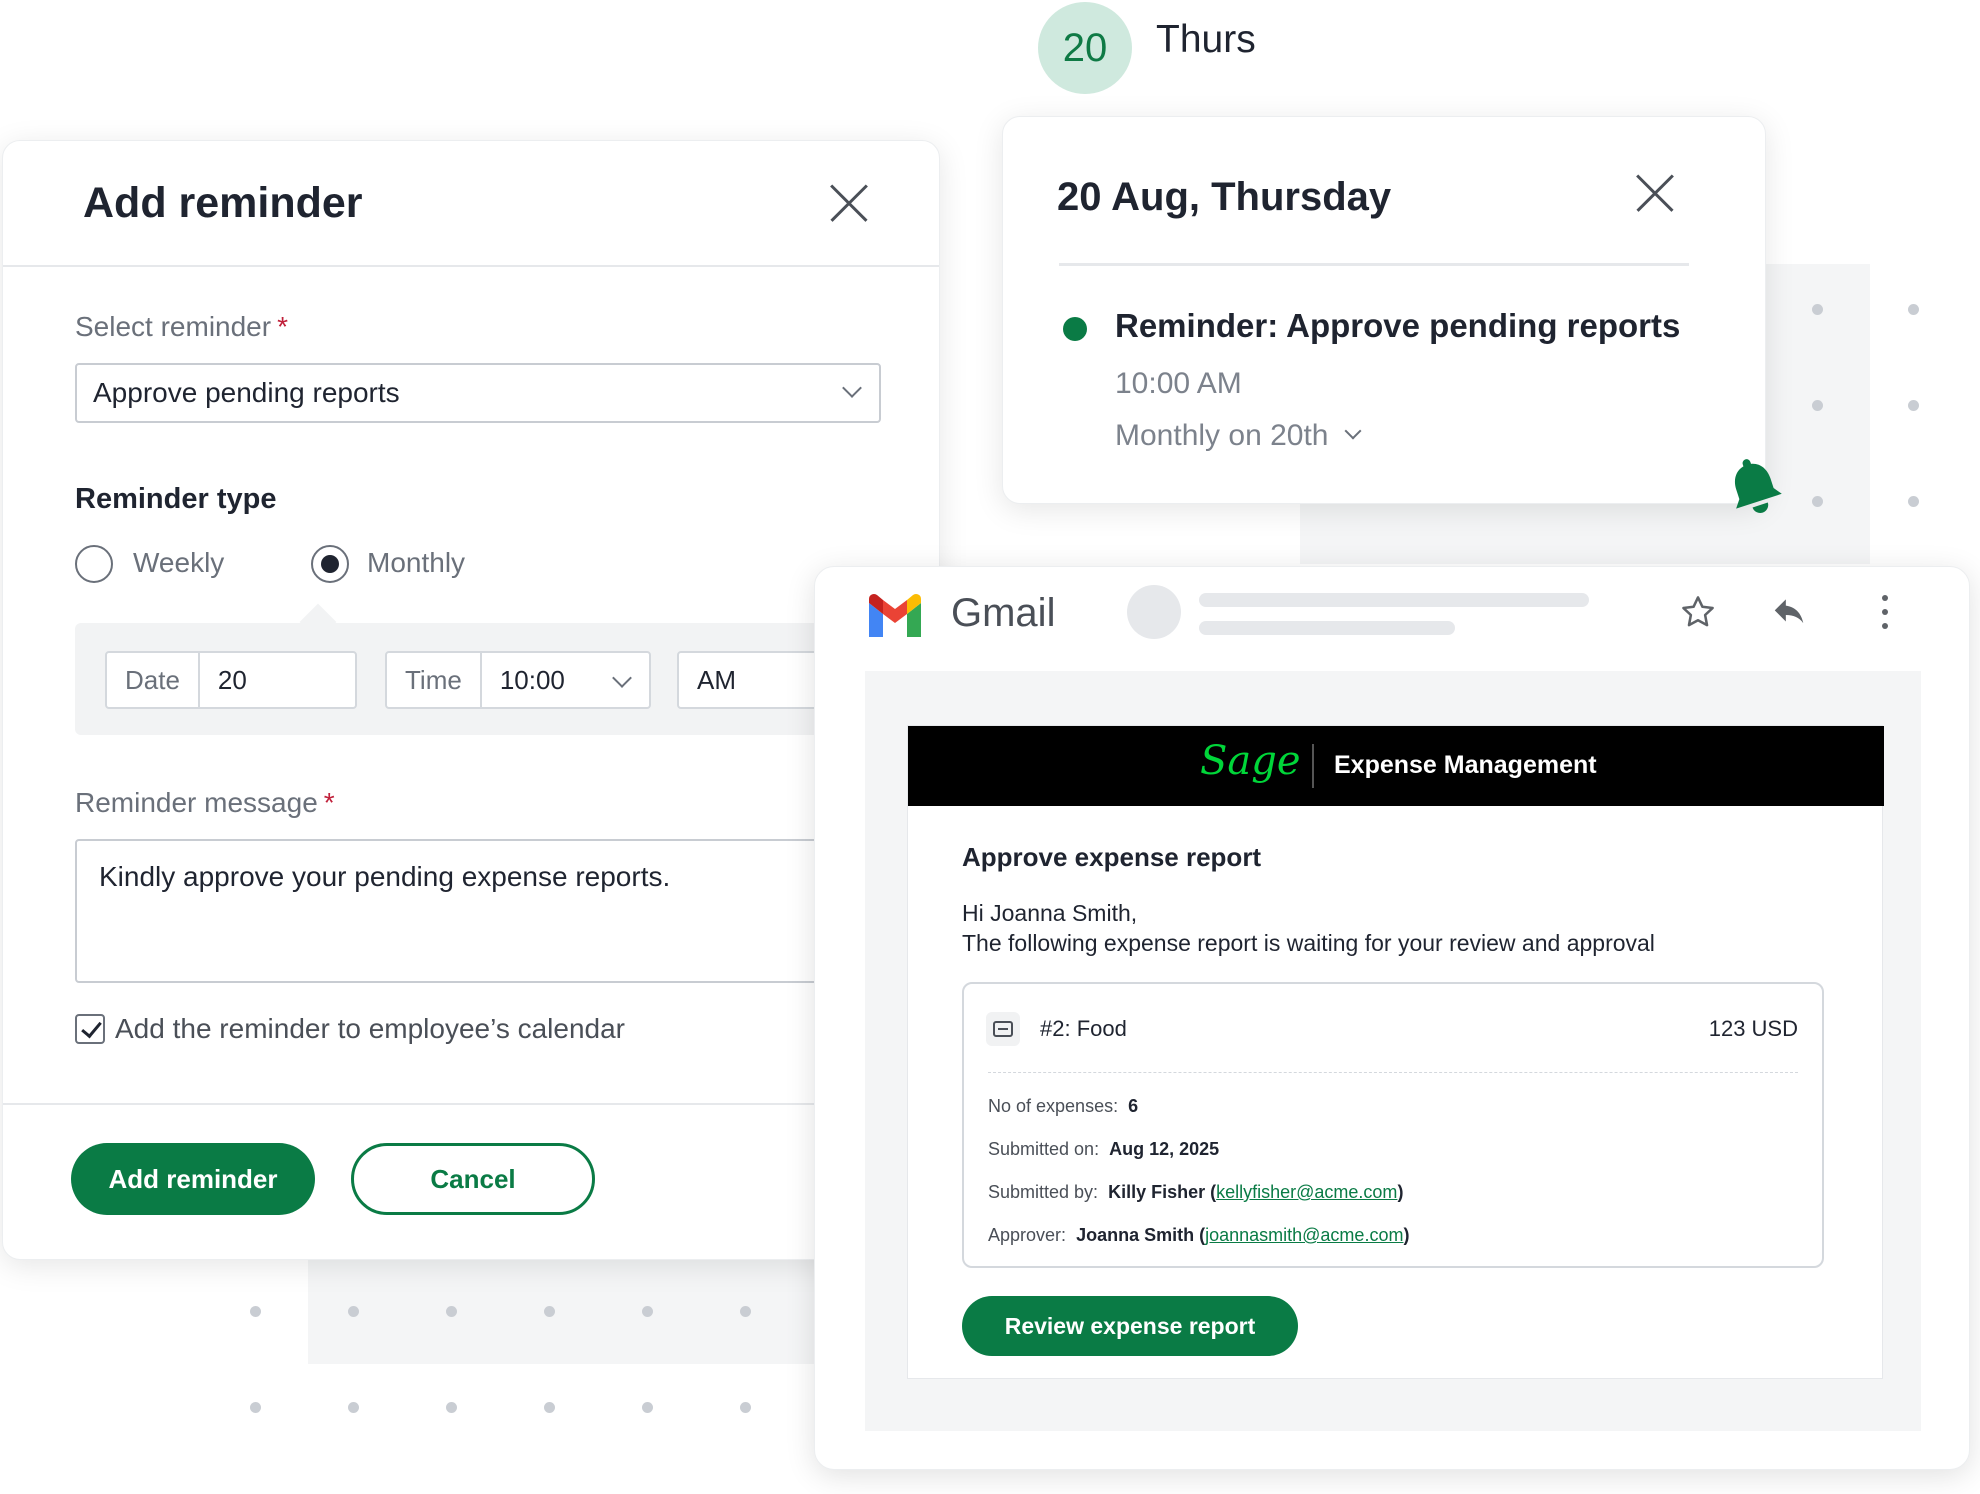  Describe the element at coordinates (471, 1104) in the screenshot. I see `modal-footer-divider` at that location.